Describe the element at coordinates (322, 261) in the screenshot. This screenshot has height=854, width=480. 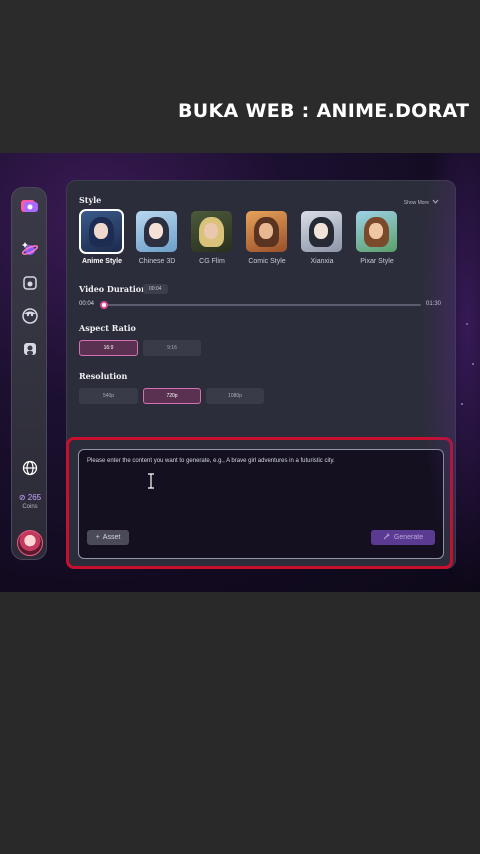
I see `style-name: Xianxia` at that location.